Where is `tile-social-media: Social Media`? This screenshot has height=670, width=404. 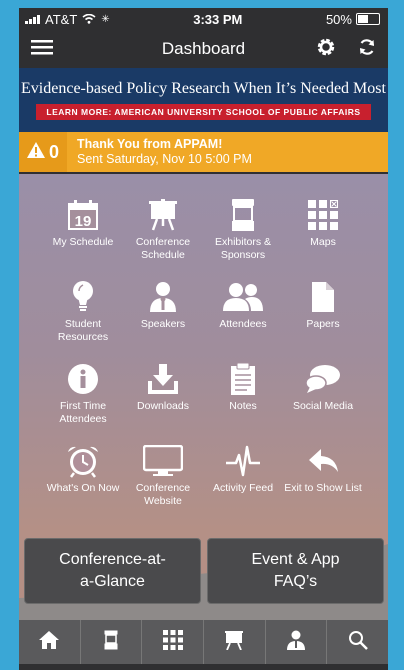
tile-social-media: Social Media is located at coordinates (323, 394).